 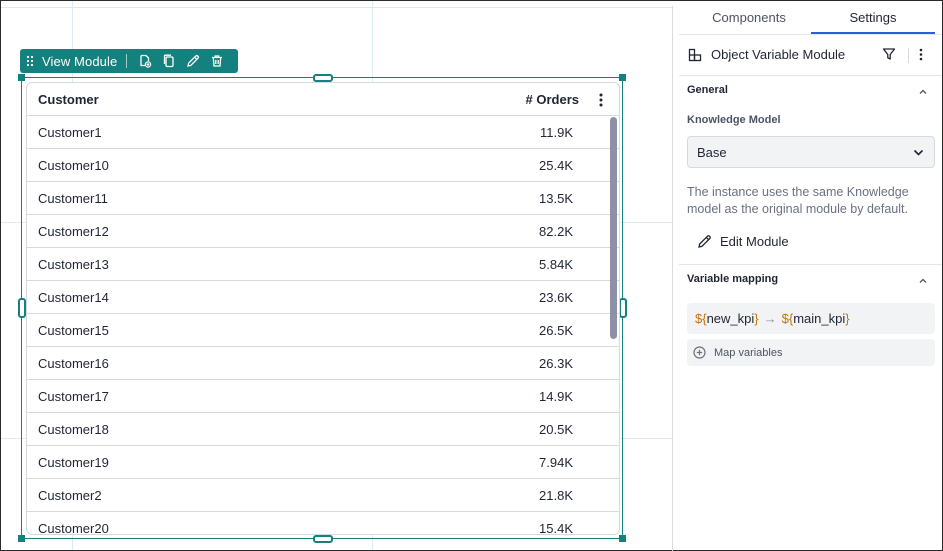 What do you see at coordinates (556, 198) in the screenshot?
I see `cell-orders: 13.5K` at bounding box center [556, 198].